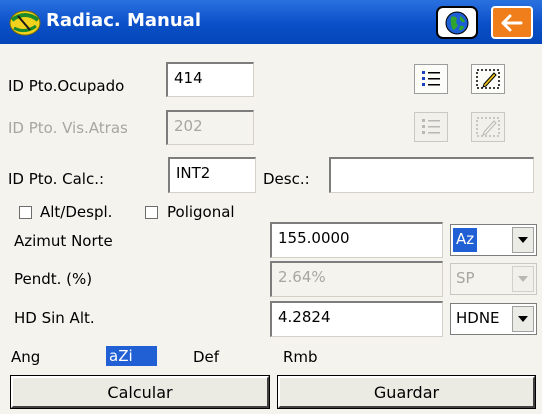 This screenshot has width=542, height=414. Describe the element at coordinates (66, 86) in the screenshot. I see `occupied-point-label: ID Pto.Ocupado` at that location.